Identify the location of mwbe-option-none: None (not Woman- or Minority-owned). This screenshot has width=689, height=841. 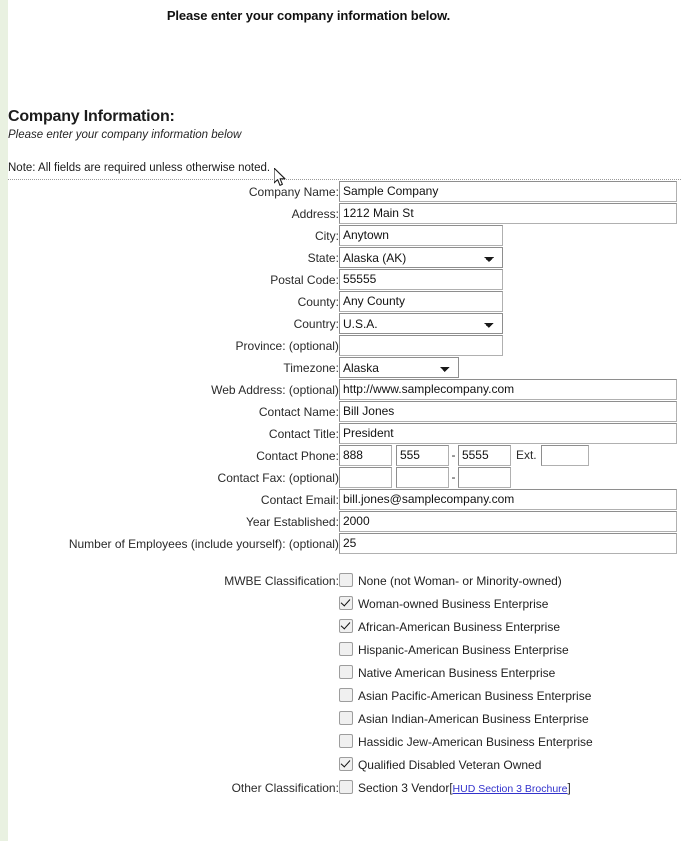
(509, 581).